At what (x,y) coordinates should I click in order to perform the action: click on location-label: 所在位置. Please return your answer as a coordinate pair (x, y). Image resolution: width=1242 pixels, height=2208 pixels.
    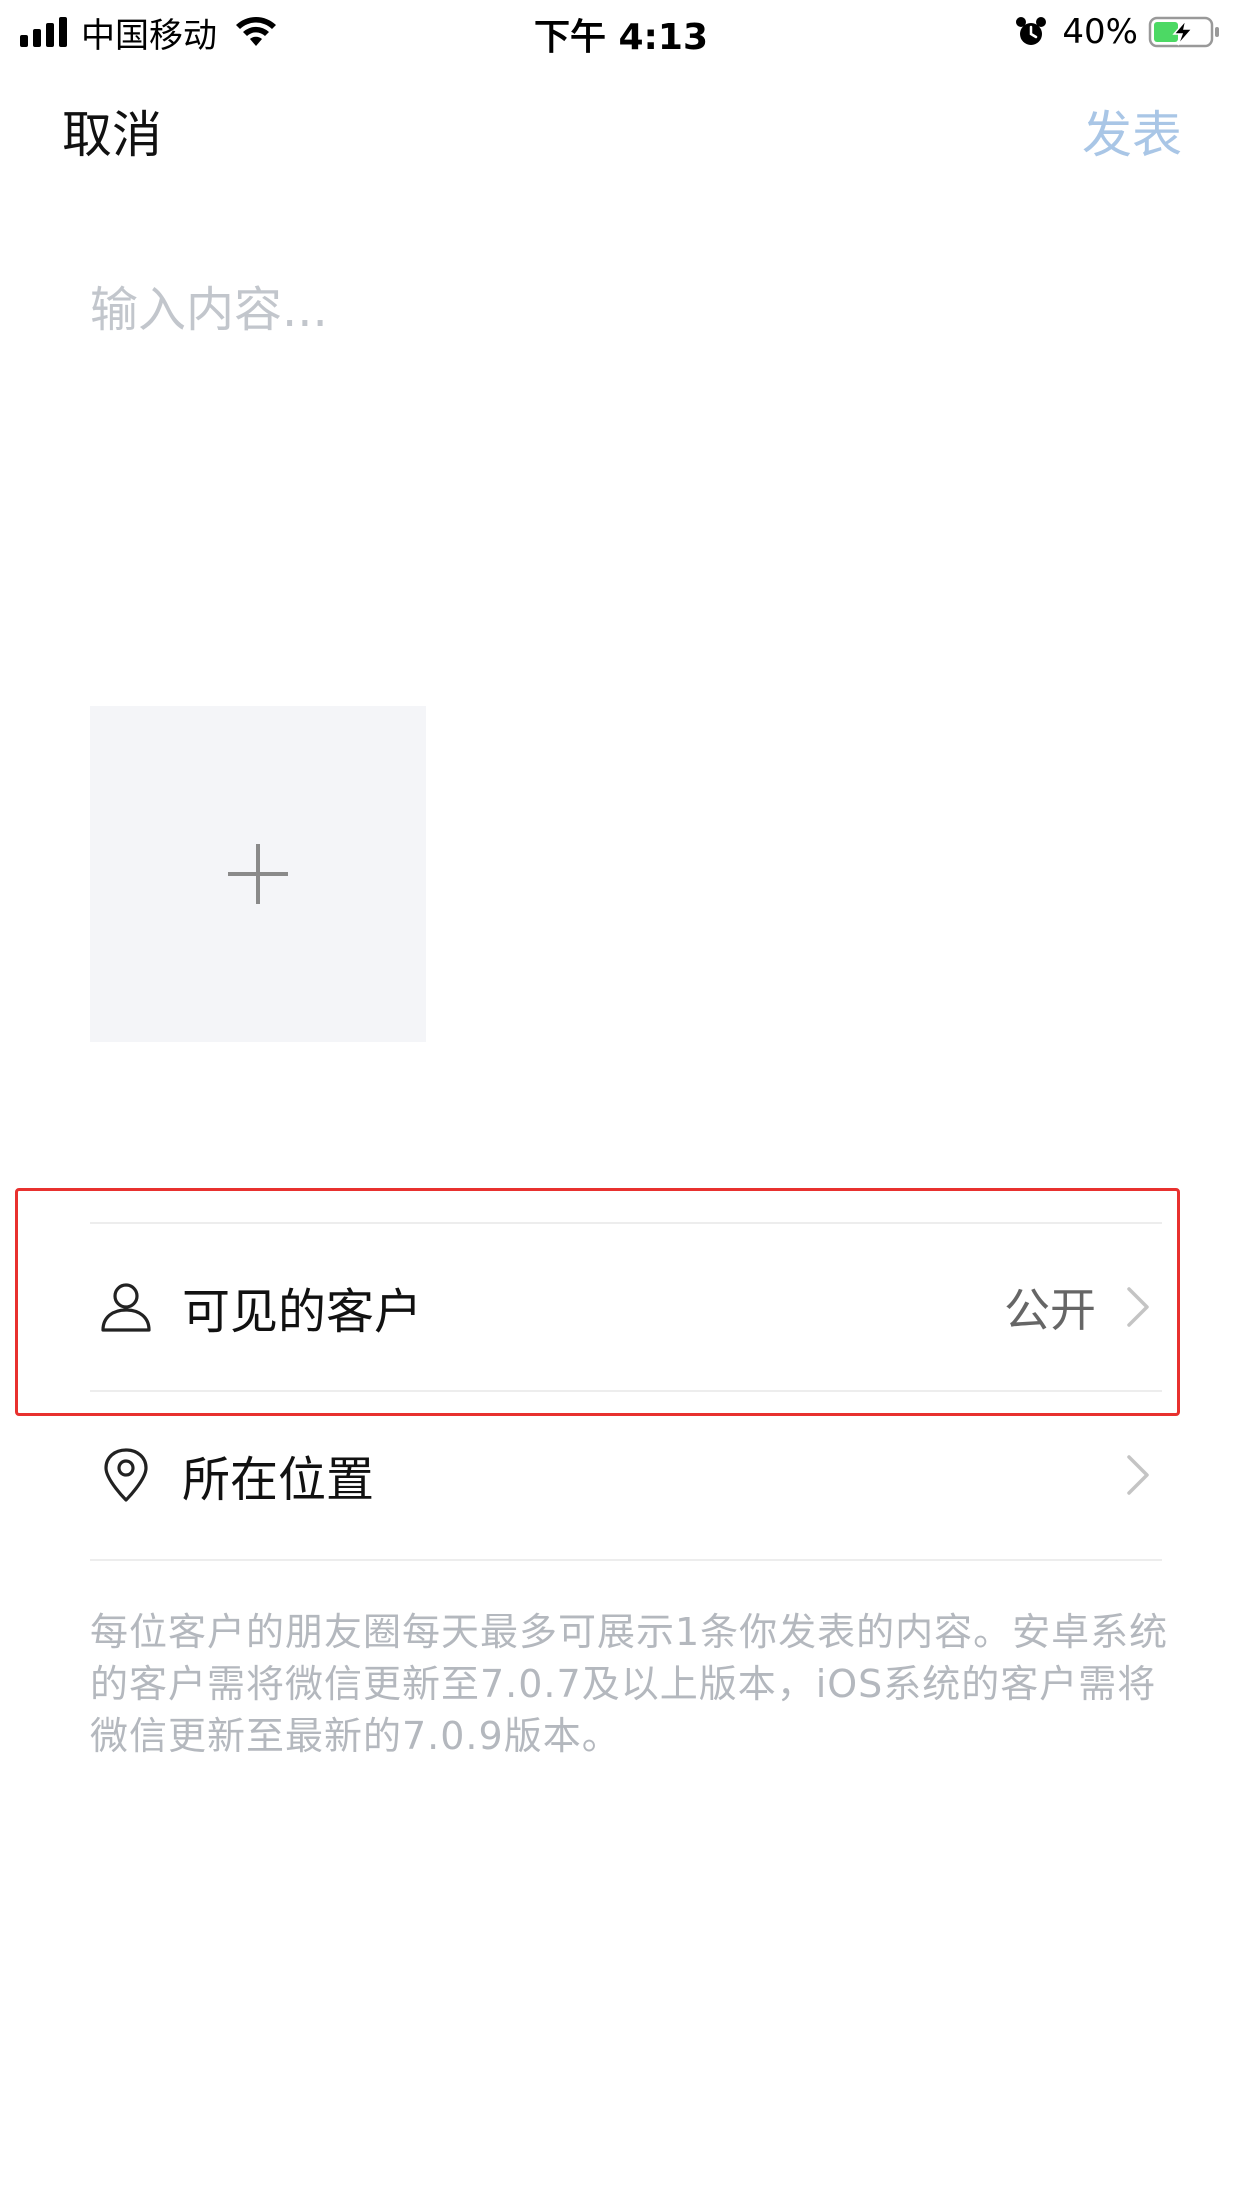
    Looking at the image, I should click on (278, 1480).